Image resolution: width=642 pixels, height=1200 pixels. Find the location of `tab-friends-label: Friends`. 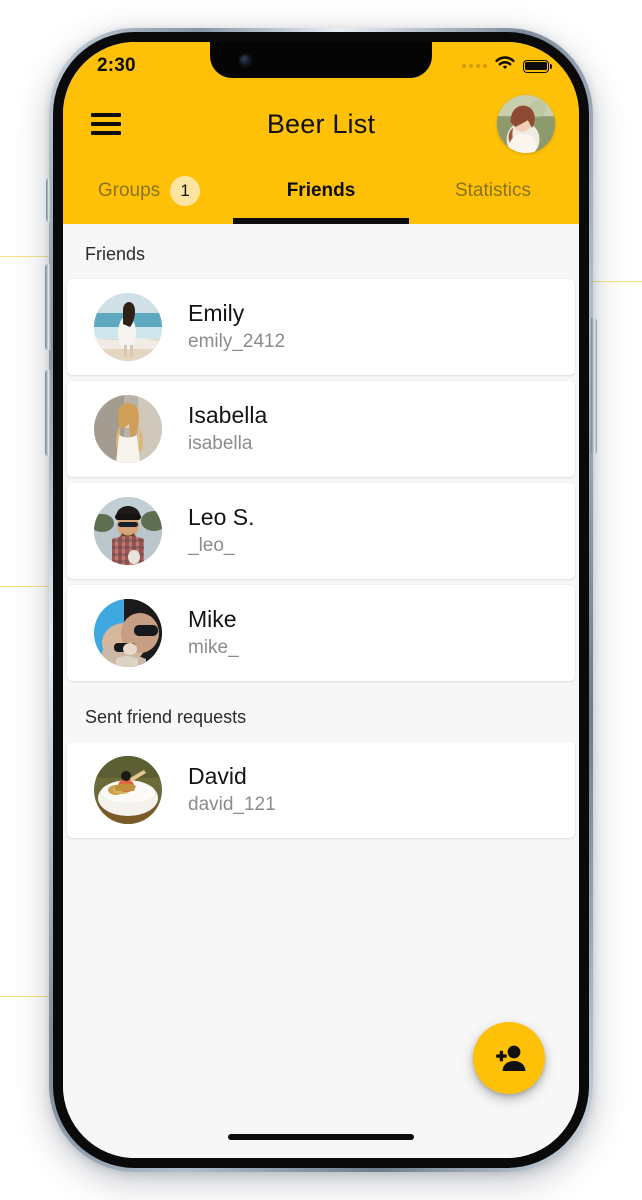

tab-friends-label: Friends is located at coordinates (321, 190).